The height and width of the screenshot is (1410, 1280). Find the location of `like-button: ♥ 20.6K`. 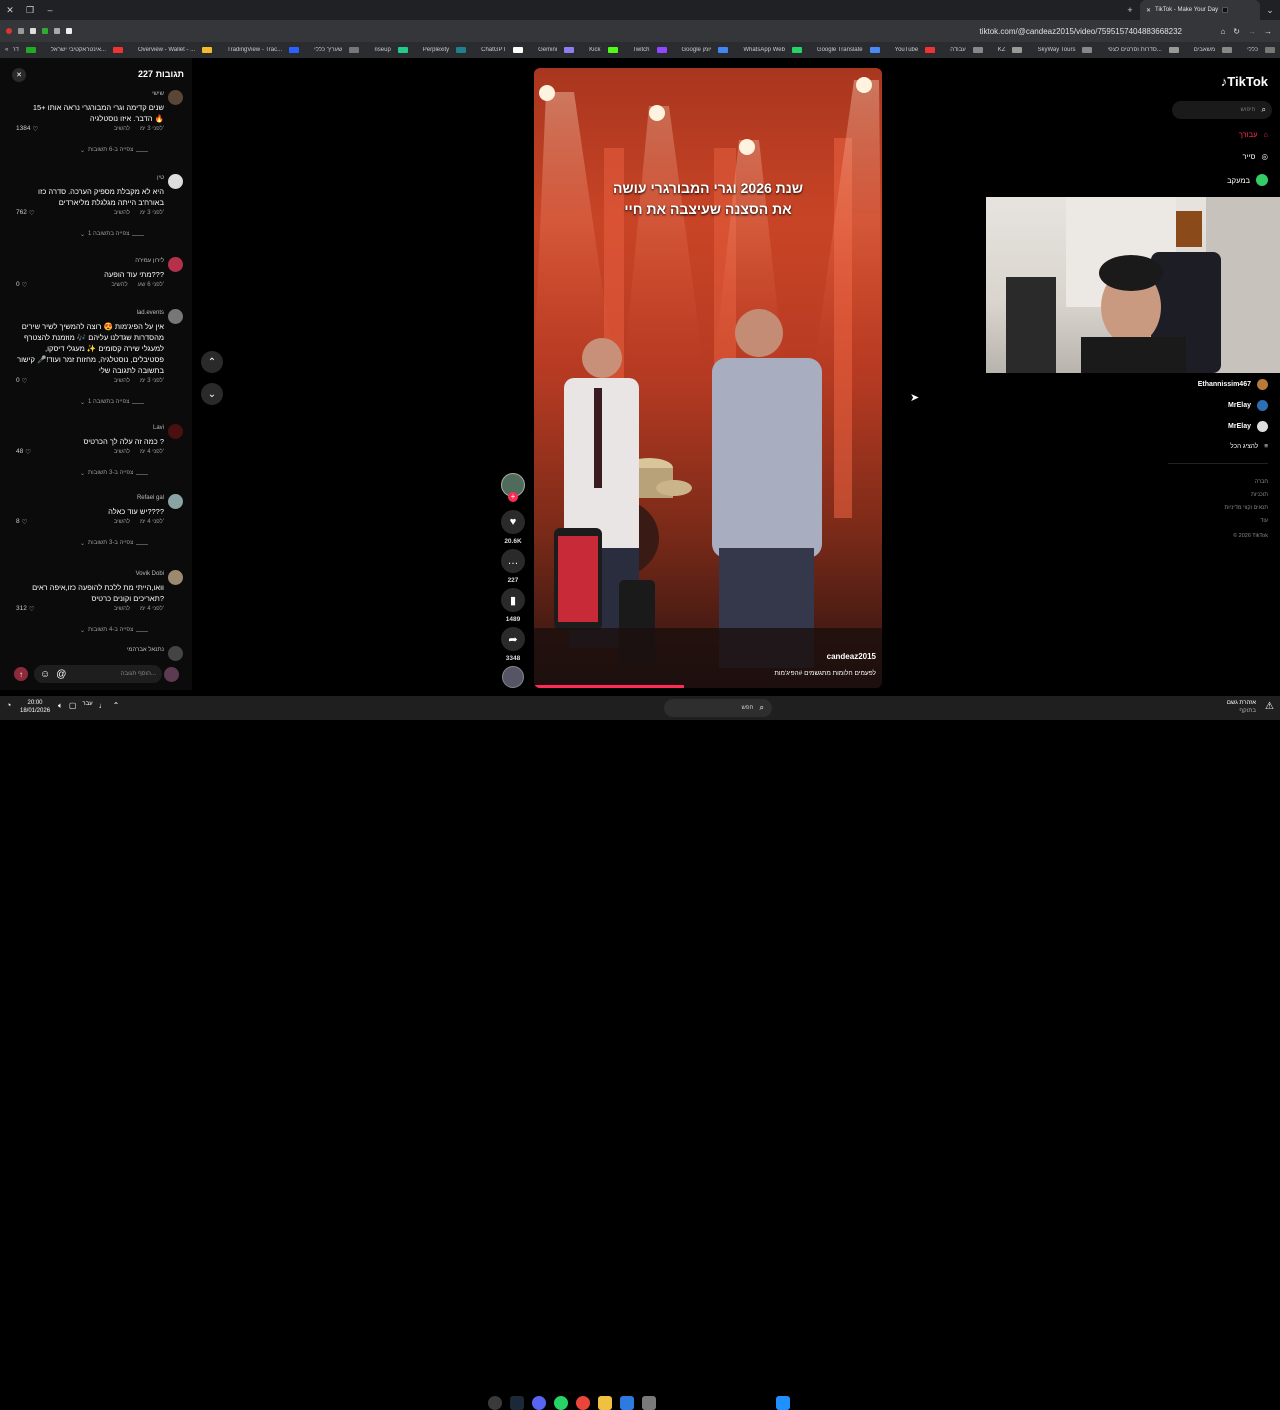

like-button: ♥ 20.6K is located at coordinates (513, 527).